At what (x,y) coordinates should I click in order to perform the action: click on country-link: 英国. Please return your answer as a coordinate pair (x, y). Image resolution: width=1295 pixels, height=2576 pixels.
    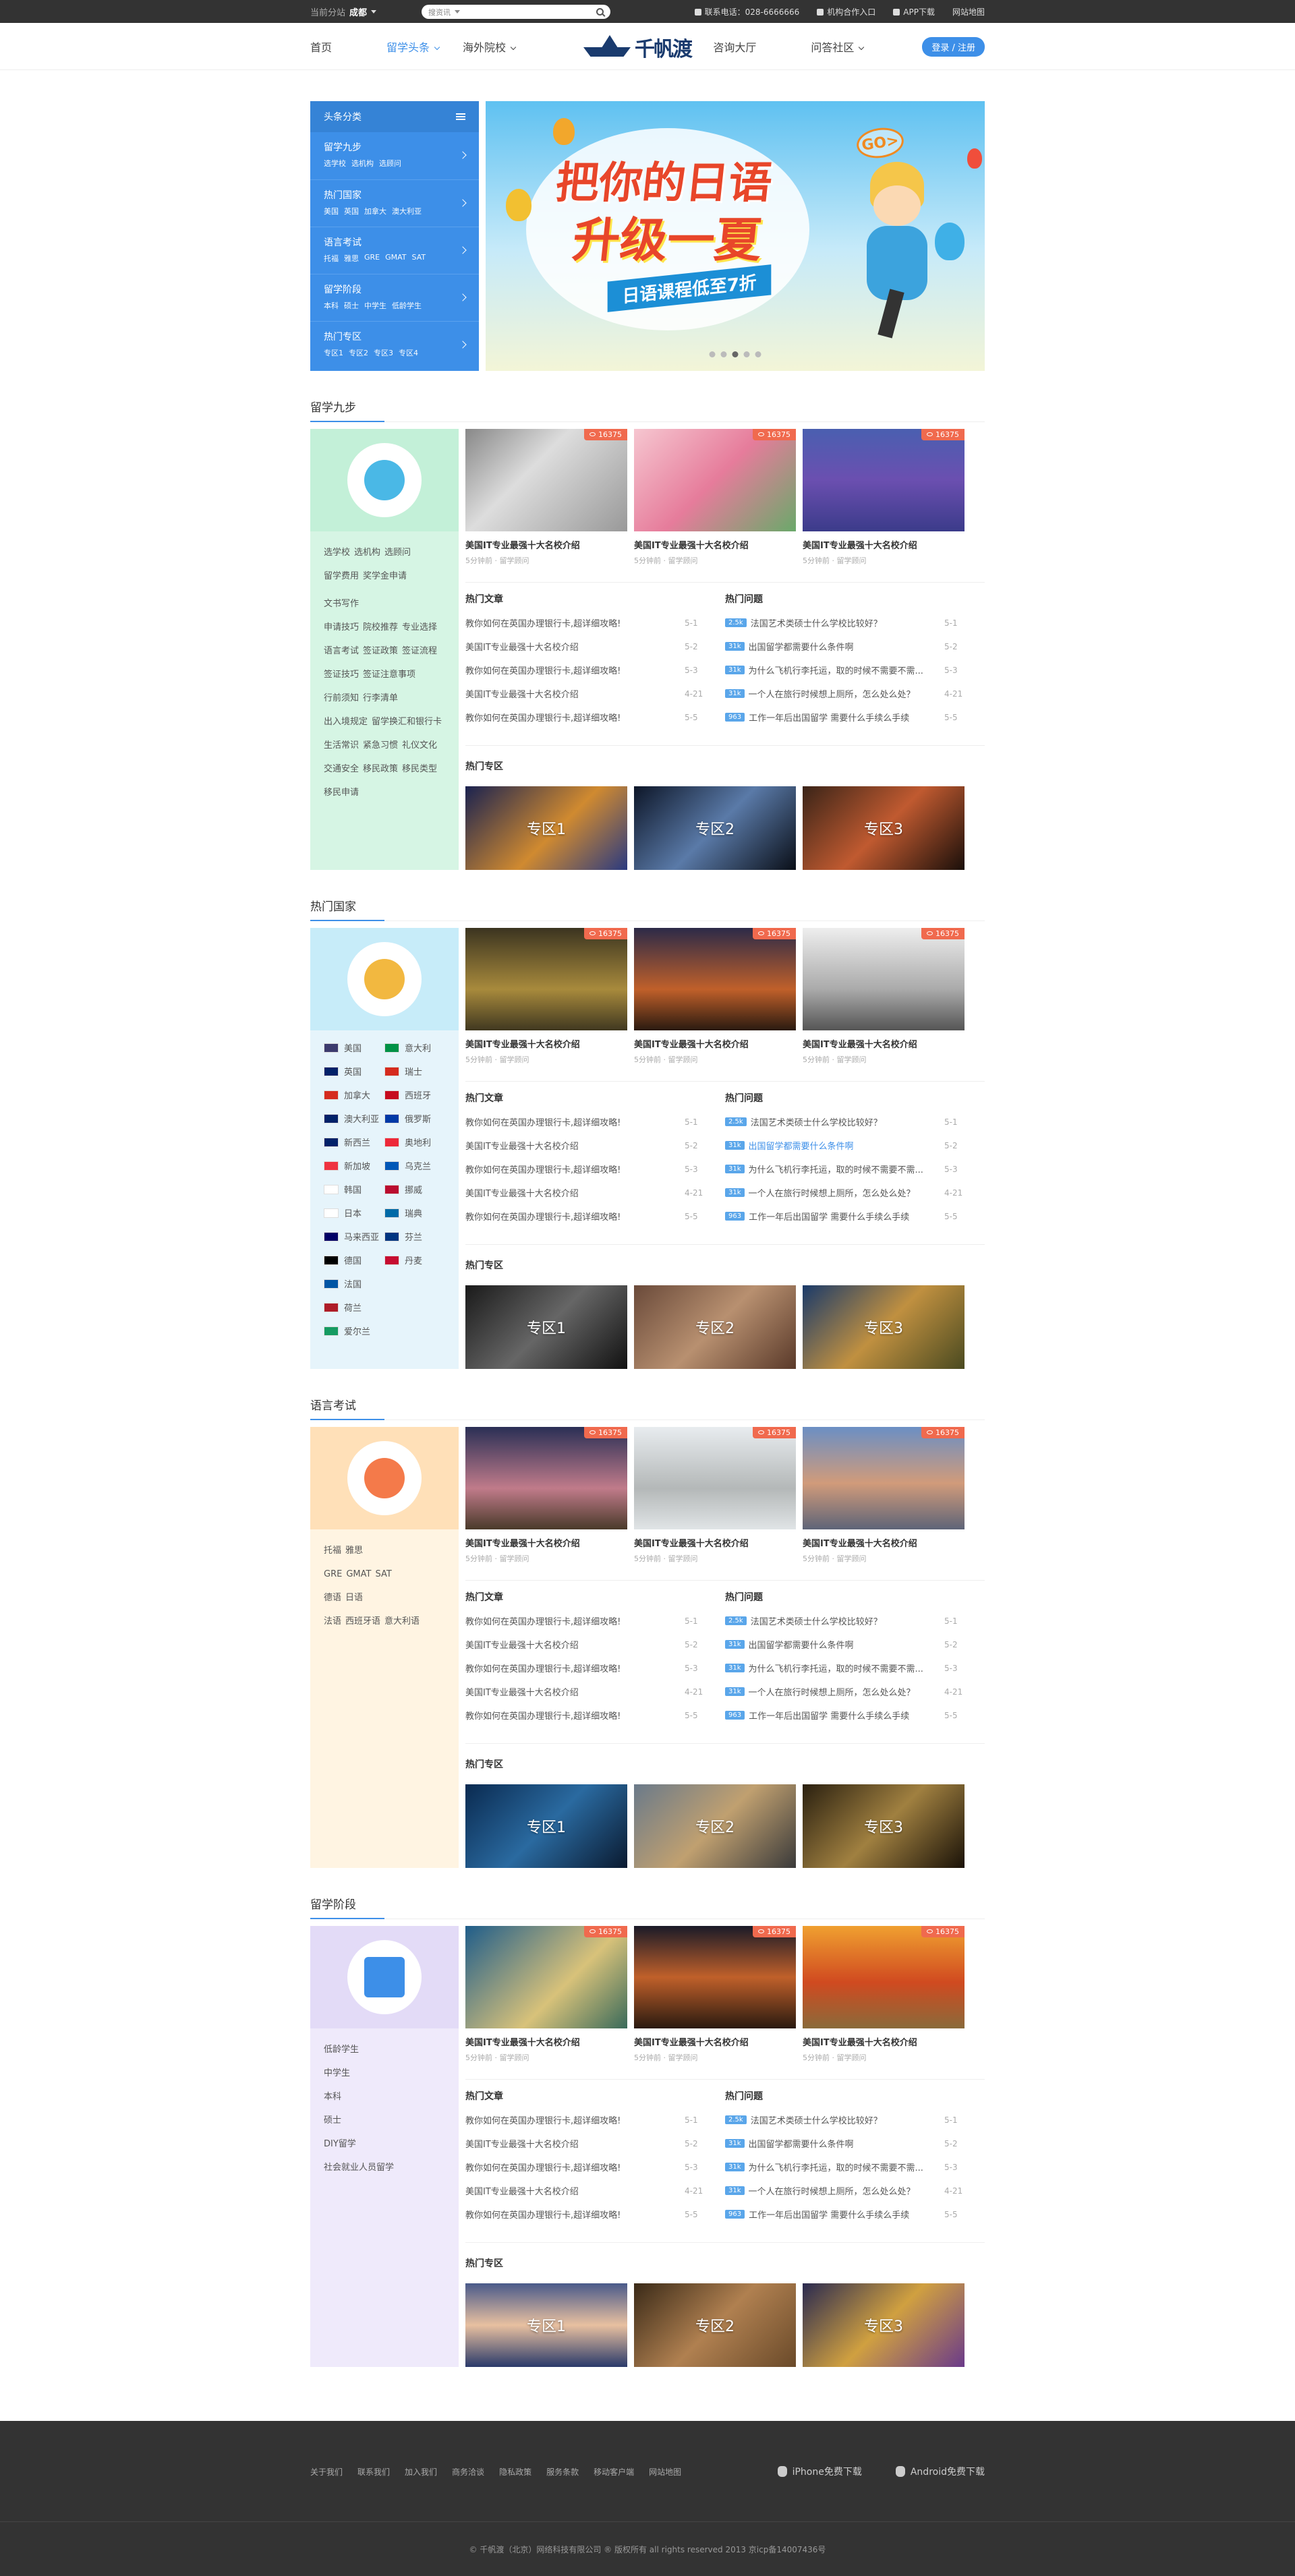
    Looking at the image, I should click on (354, 1071).